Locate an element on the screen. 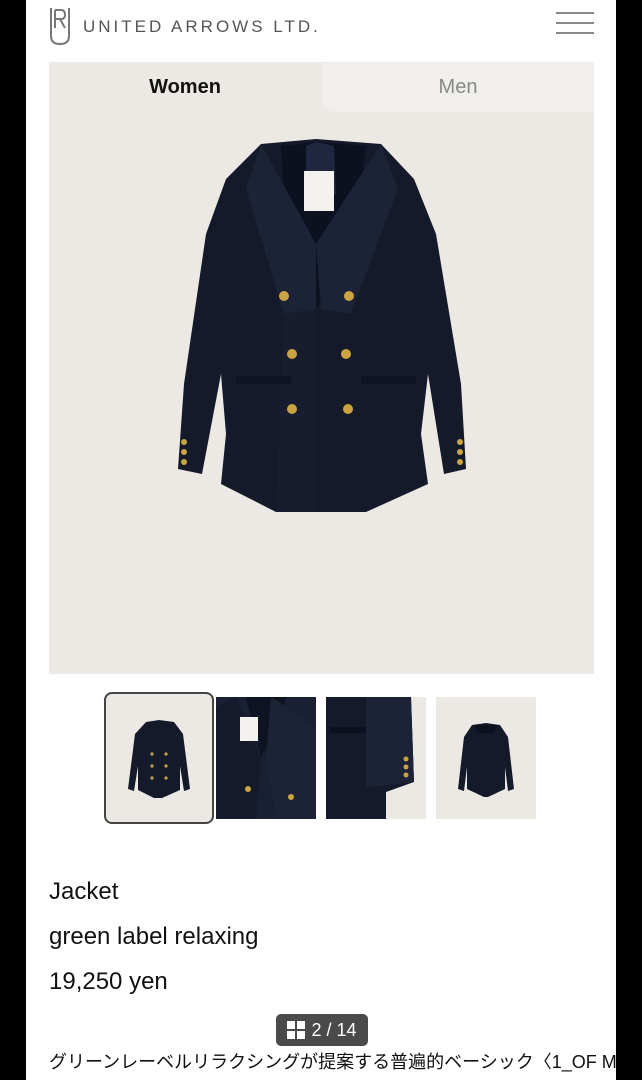  gender-tabs: Women Men is located at coordinates (321, 87).